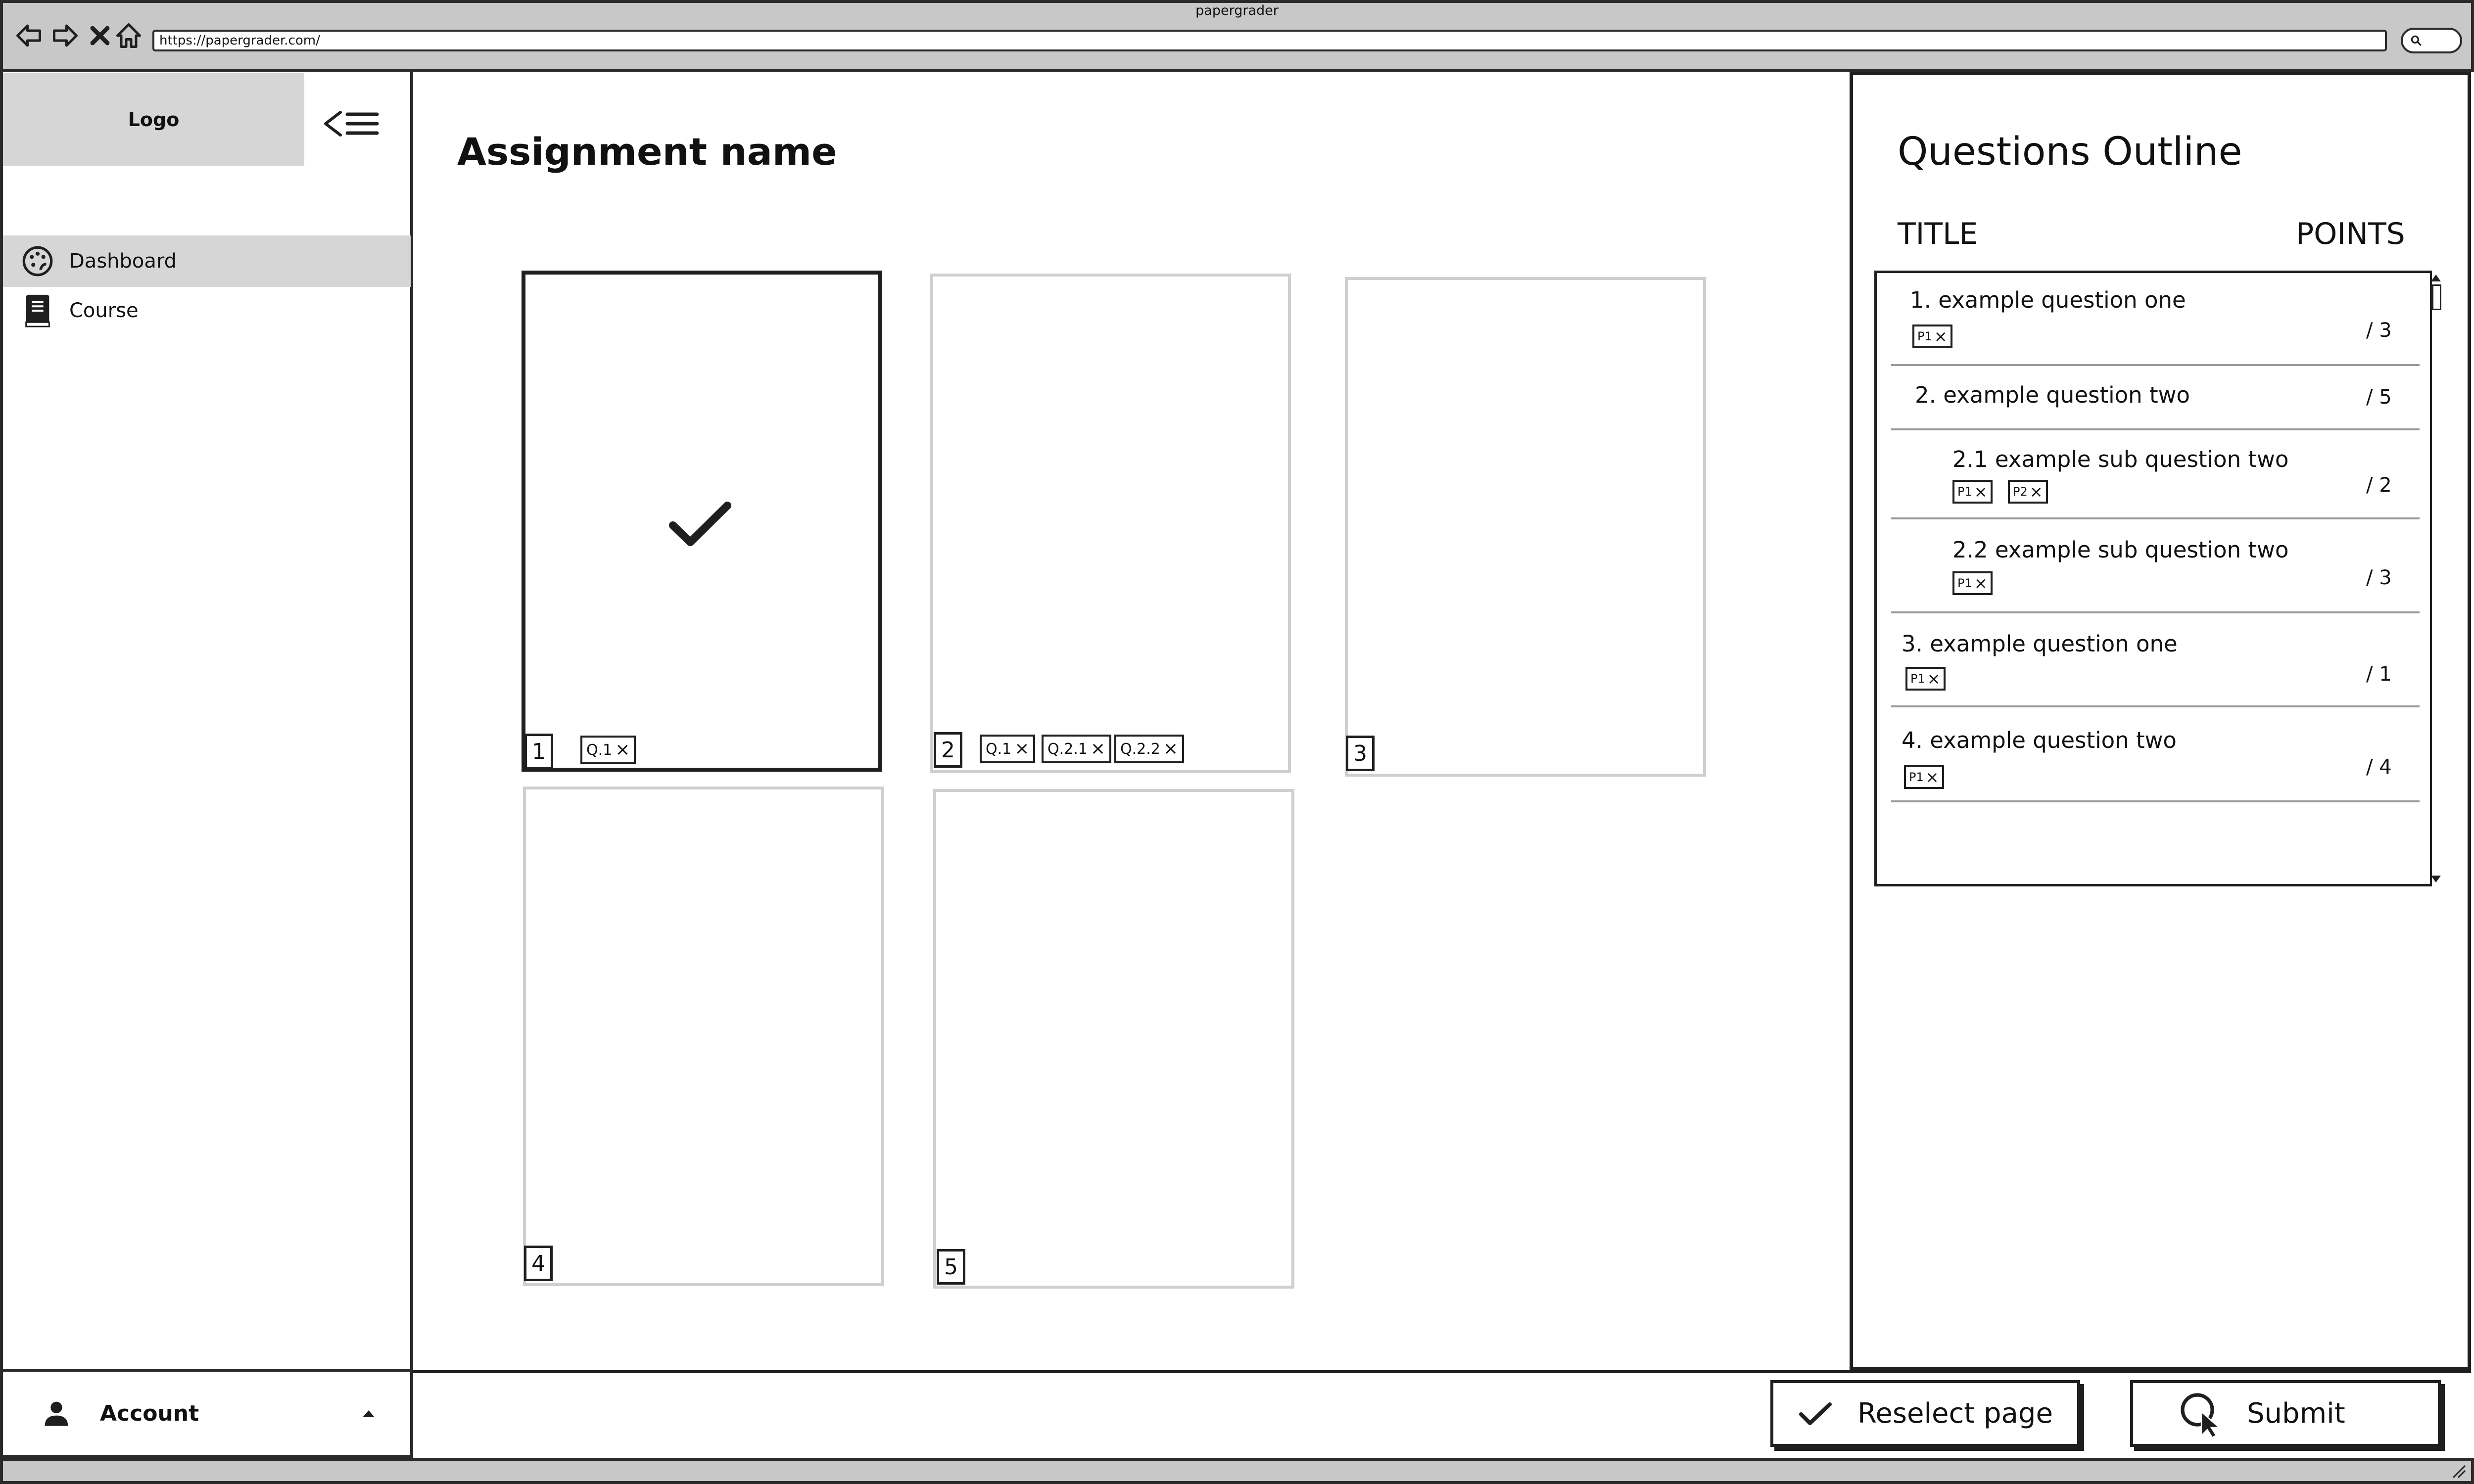 This screenshot has height=1484, width=2474. What do you see at coordinates (29, 35) in the screenshot?
I see `back-arrow-icon` at bounding box center [29, 35].